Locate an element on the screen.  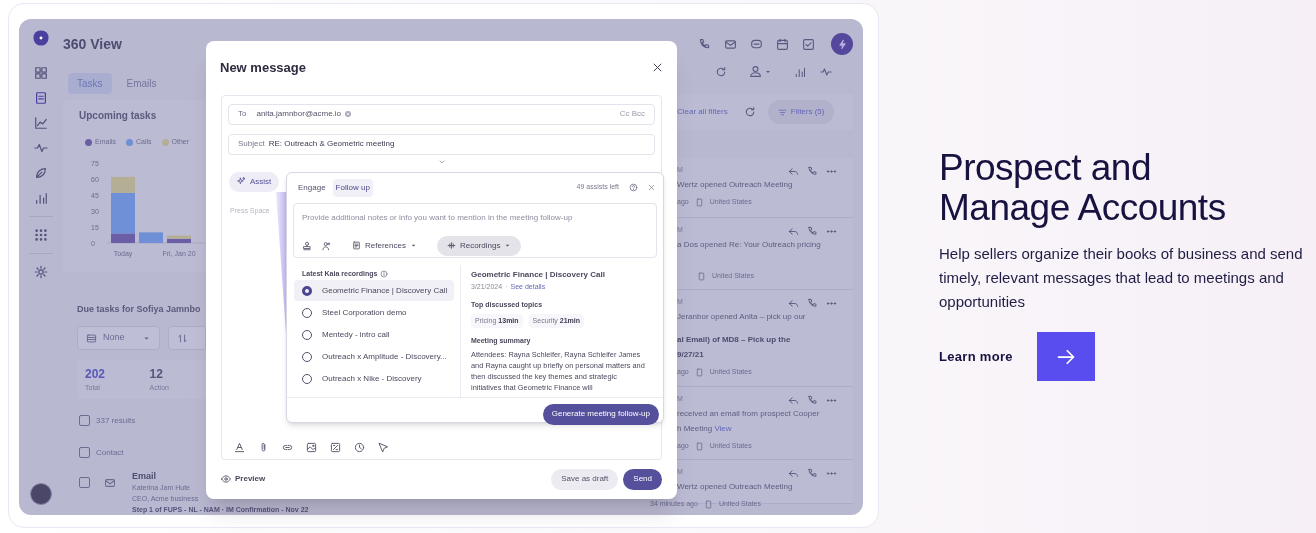
recipient-chip: anita.jamnbor@acme.io is located at coordinates (304, 114).